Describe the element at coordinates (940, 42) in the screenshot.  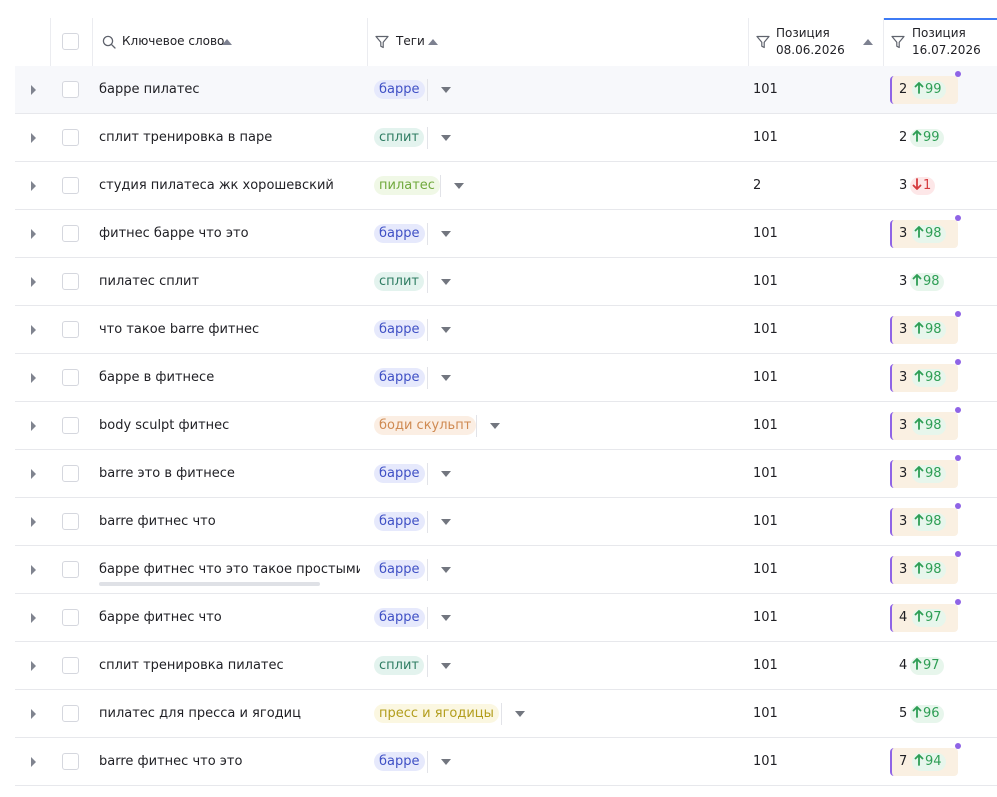
I see `column-header-position-2: Позиция 16.07.2026` at that location.